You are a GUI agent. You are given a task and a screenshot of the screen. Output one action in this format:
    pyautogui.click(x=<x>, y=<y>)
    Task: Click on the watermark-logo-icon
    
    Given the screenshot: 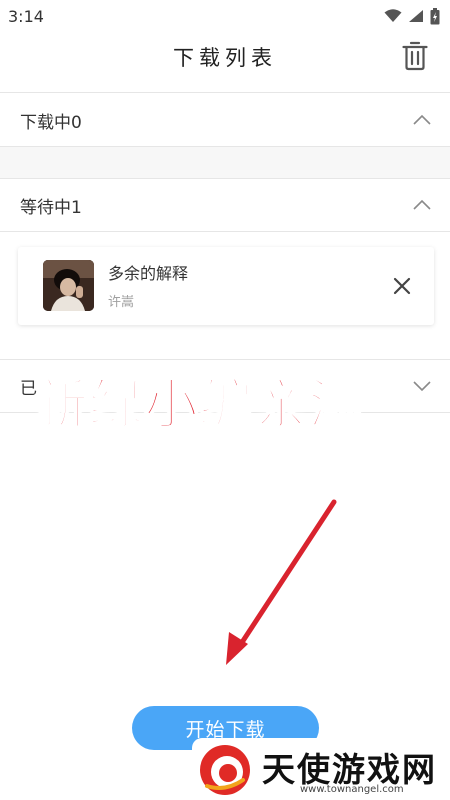 What is the action you would take?
    pyautogui.click(x=225, y=770)
    